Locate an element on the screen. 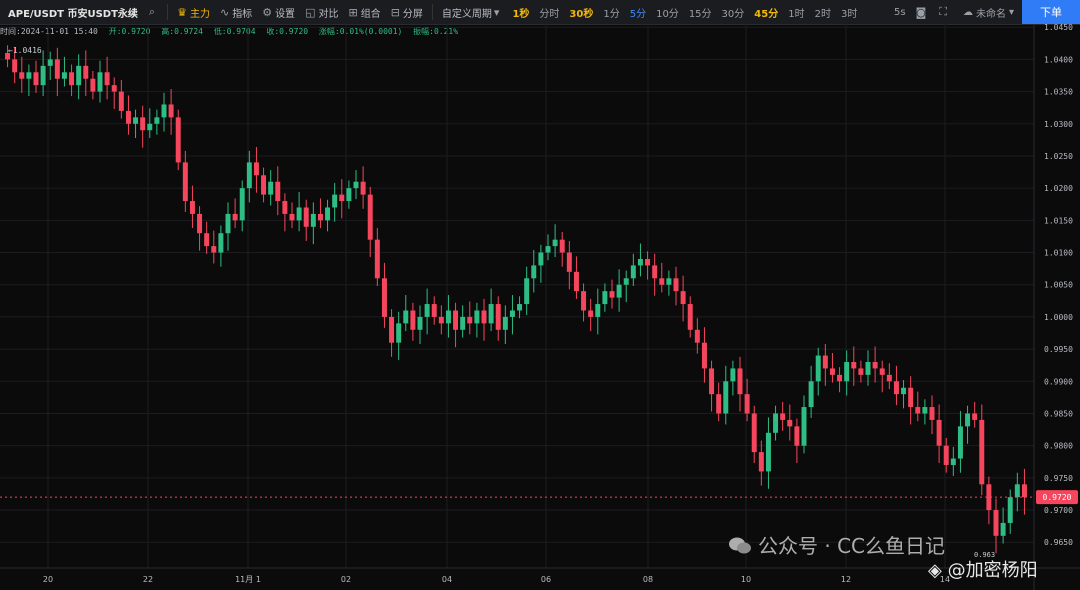  main-force-button: ♛ 主力 is located at coordinates (193, 12).